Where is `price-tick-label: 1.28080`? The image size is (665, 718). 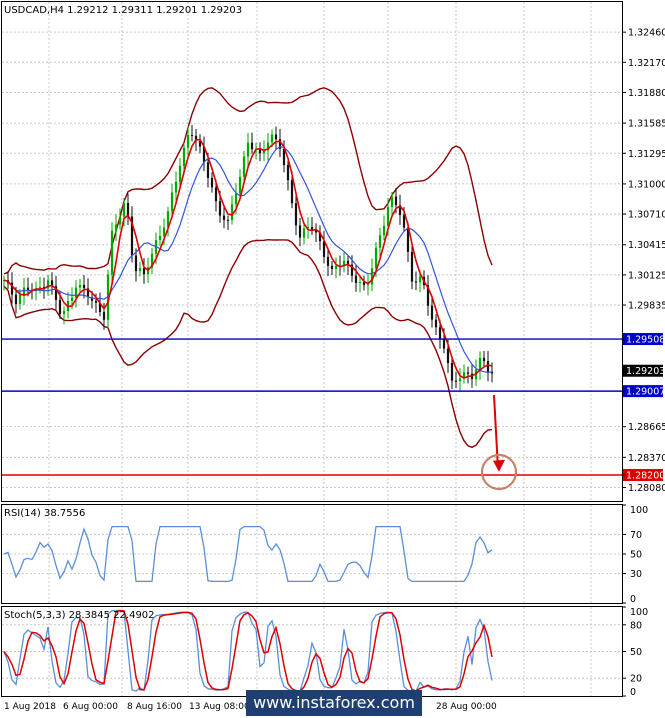
price-tick-label: 1.28080 is located at coordinates (646, 488).